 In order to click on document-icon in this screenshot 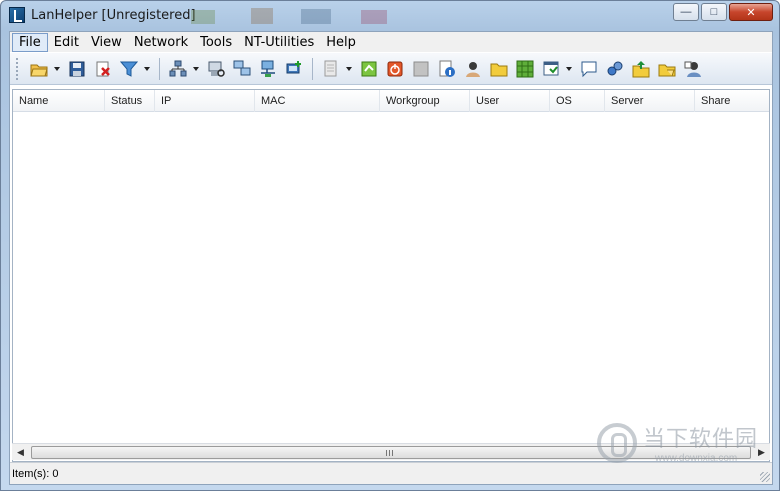, I will do `click(331, 69)`.